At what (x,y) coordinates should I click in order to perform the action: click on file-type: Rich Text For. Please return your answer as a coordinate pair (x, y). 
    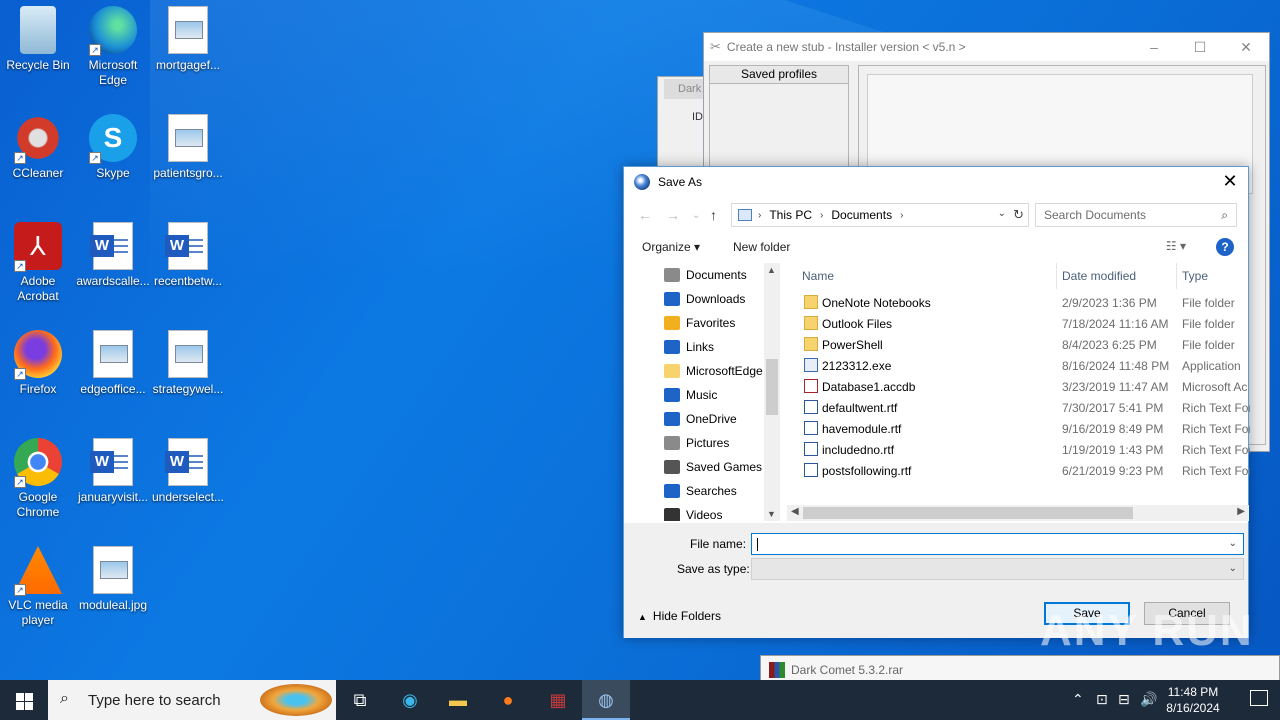
    Looking at the image, I should click on (1216, 408).